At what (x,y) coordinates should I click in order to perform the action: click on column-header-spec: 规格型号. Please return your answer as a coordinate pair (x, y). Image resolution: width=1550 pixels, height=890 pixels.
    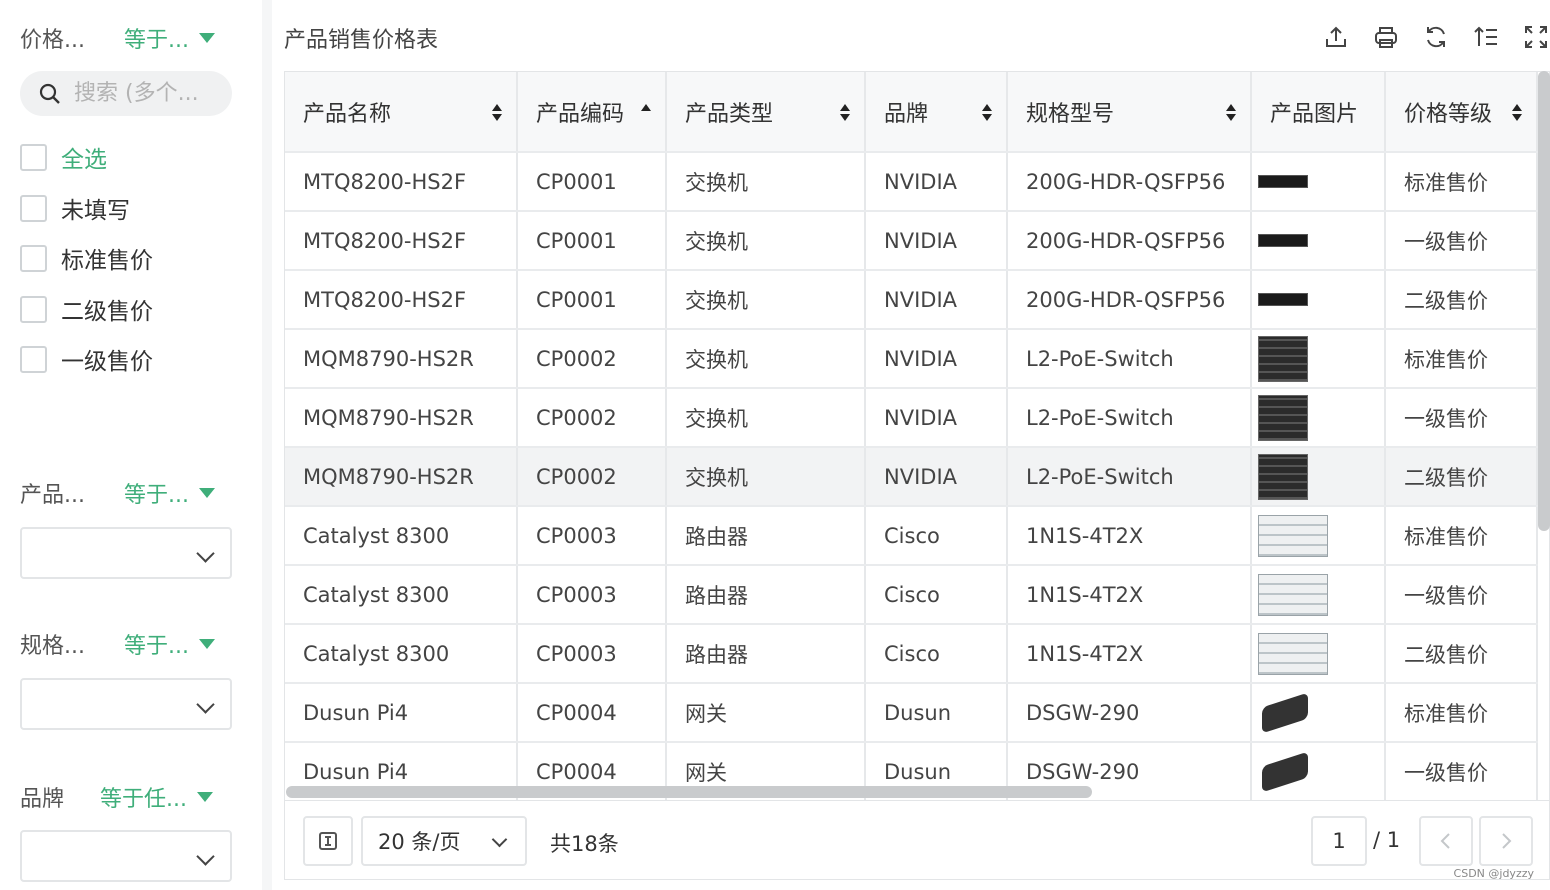
    Looking at the image, I should click on (1129, 112).